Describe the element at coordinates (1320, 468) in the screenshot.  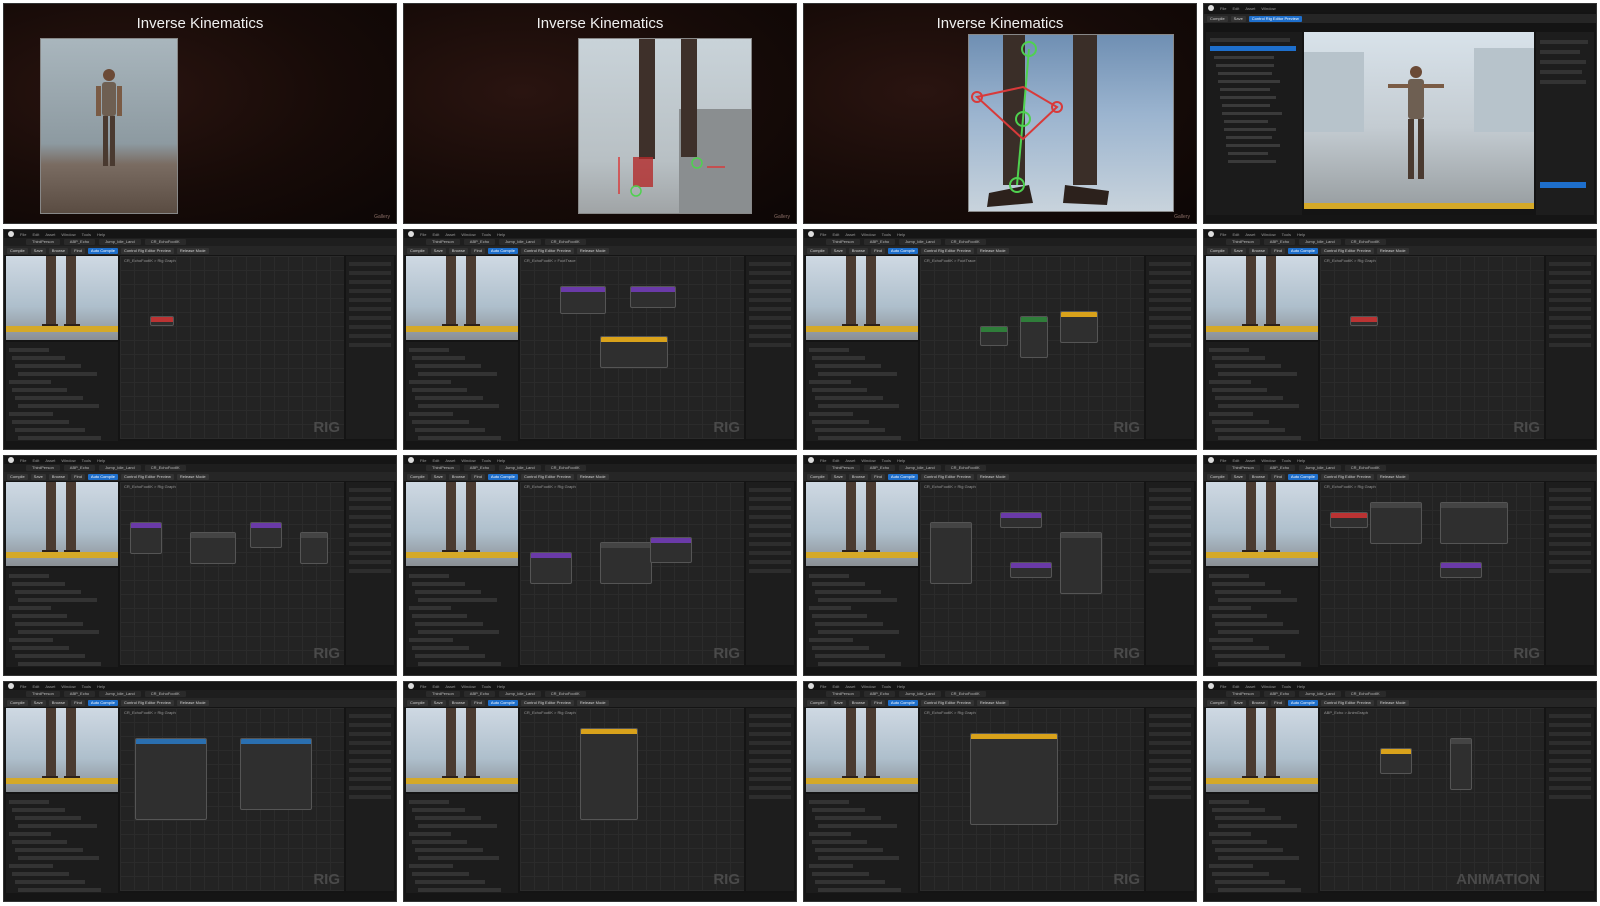
I see `tab-jump-idle-land: Jump_Idle_Land` at that location.